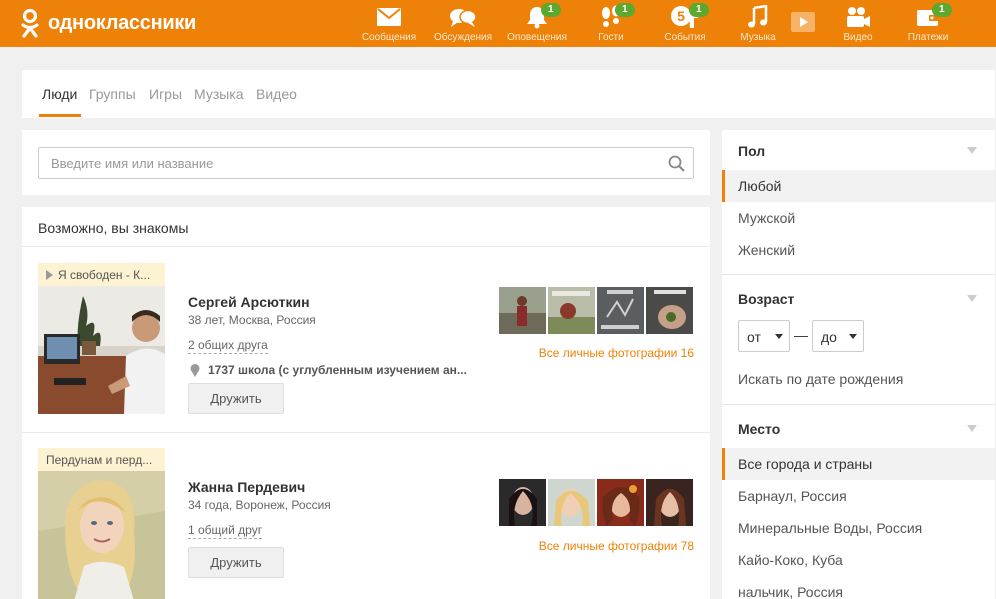  What do you see at coordinates (801, 335) in the screenshot?
I see `age-dash: —` at bounding box center [801, 335].